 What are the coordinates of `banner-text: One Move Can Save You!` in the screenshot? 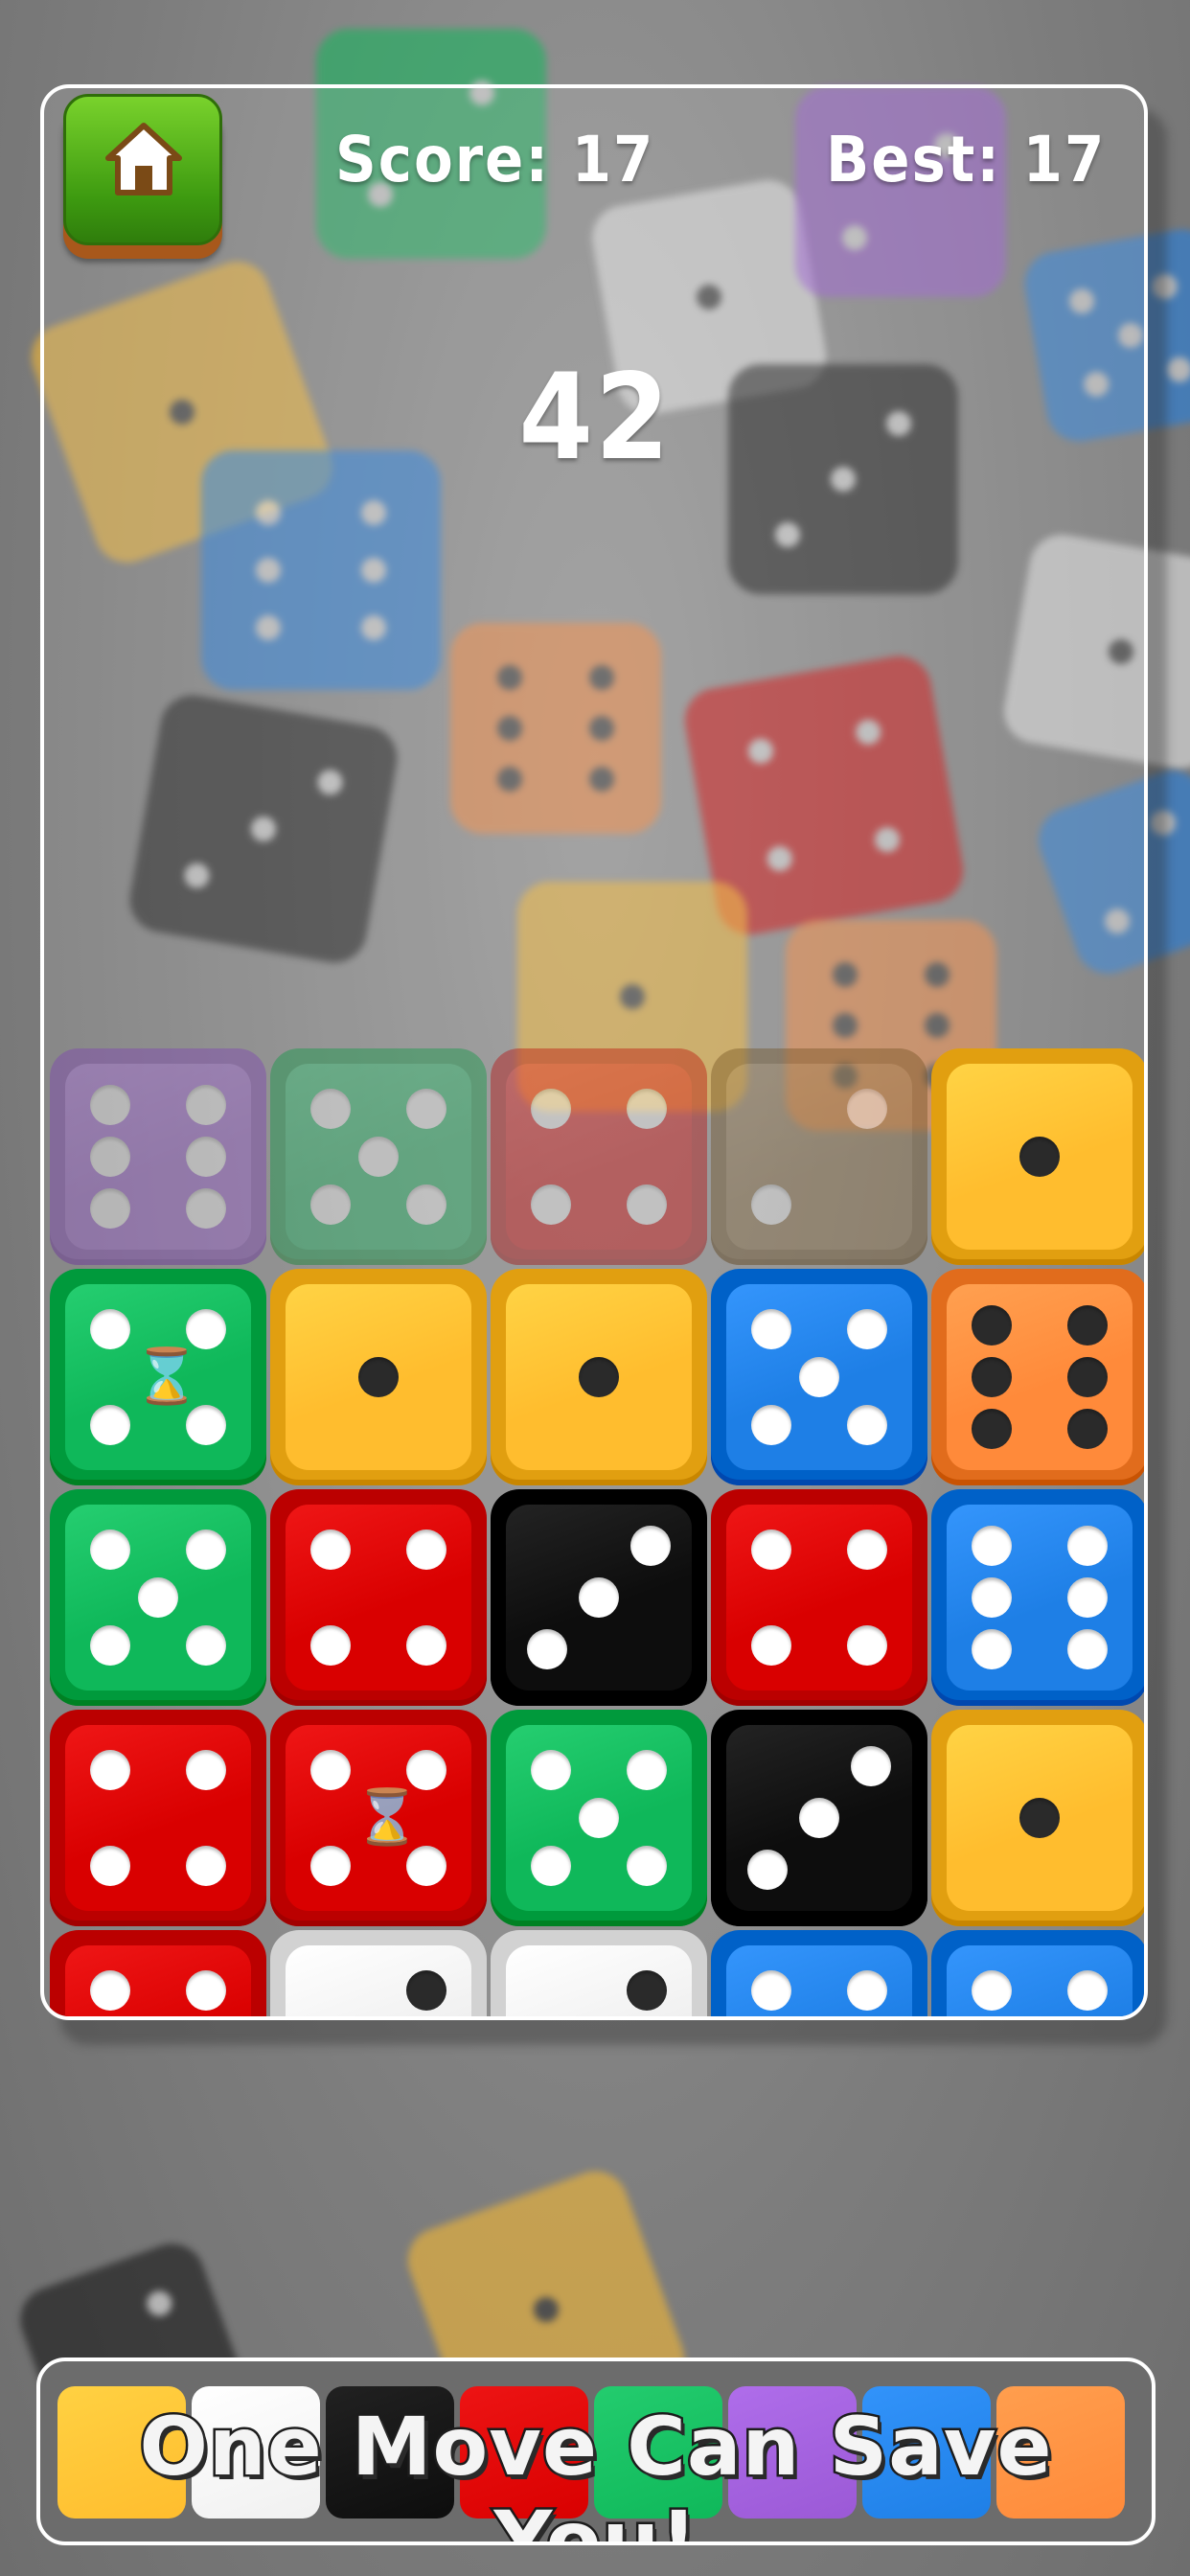 It's located at (595, 2471).